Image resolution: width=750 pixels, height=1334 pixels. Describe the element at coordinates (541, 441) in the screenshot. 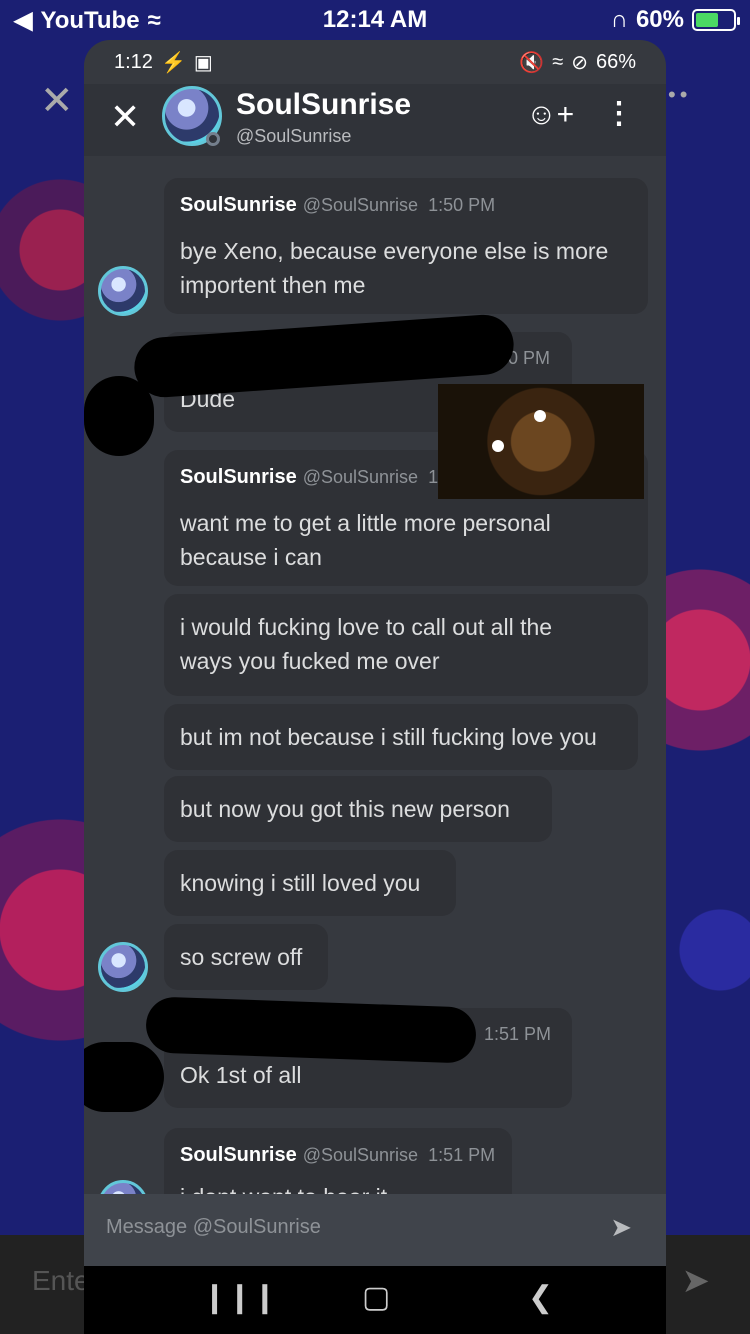

I see `video-thumbnail` at that location.